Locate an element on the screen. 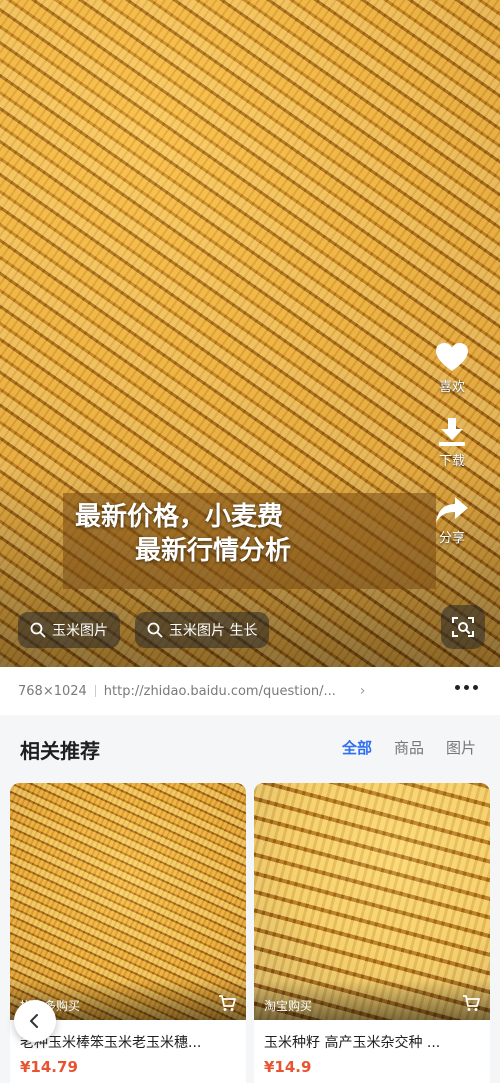 The height and width of the screenshot is (1083, 500). scan-button is located at coordinates (463, 627).